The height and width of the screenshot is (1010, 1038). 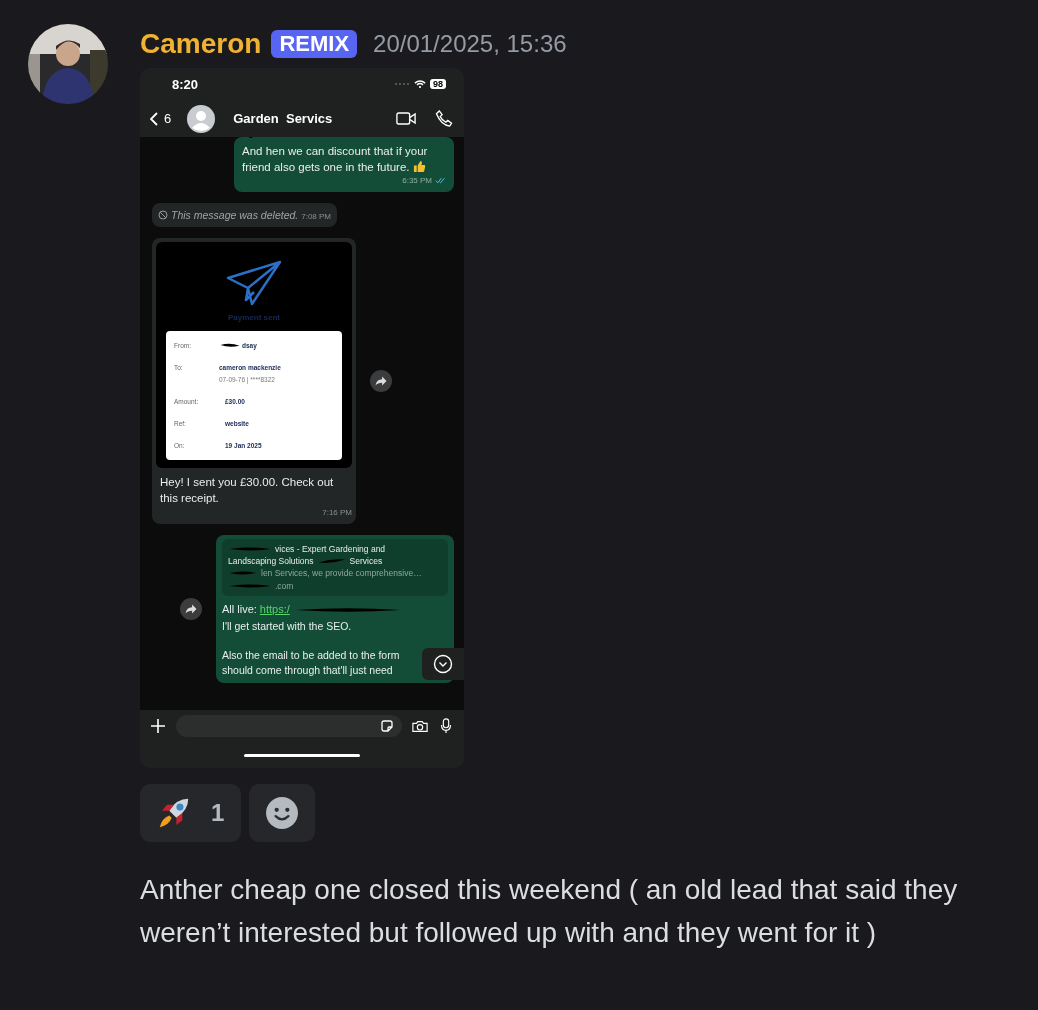 I want to click on paper-plane-icon, so click(x=254, y=282).